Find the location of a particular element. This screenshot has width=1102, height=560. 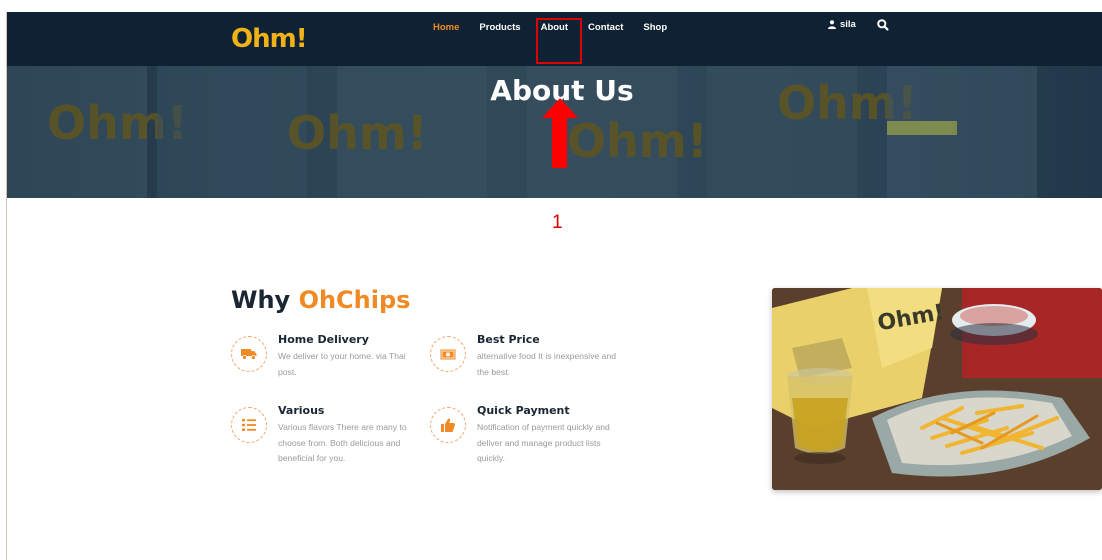

product-photo: Ohm! is located at coordinates (937, 389).